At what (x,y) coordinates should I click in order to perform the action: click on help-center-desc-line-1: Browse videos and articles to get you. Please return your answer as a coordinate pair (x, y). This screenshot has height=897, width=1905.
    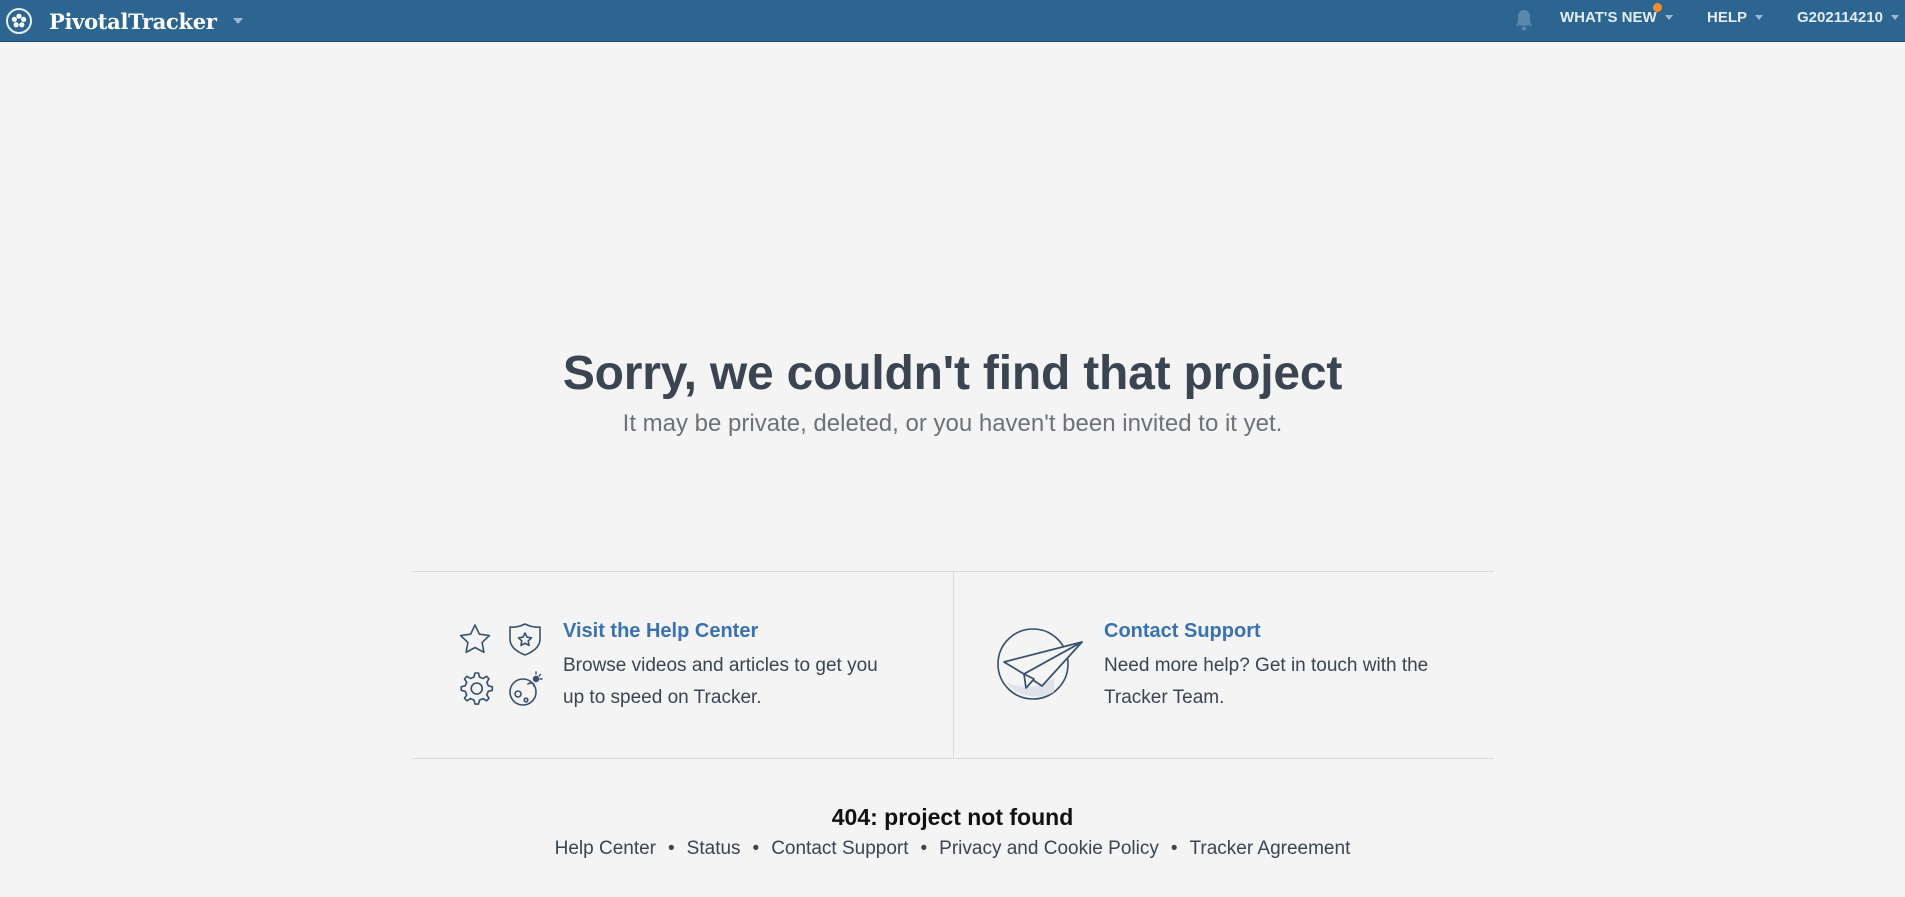
    Looking at the image, I should click on (720, 665).